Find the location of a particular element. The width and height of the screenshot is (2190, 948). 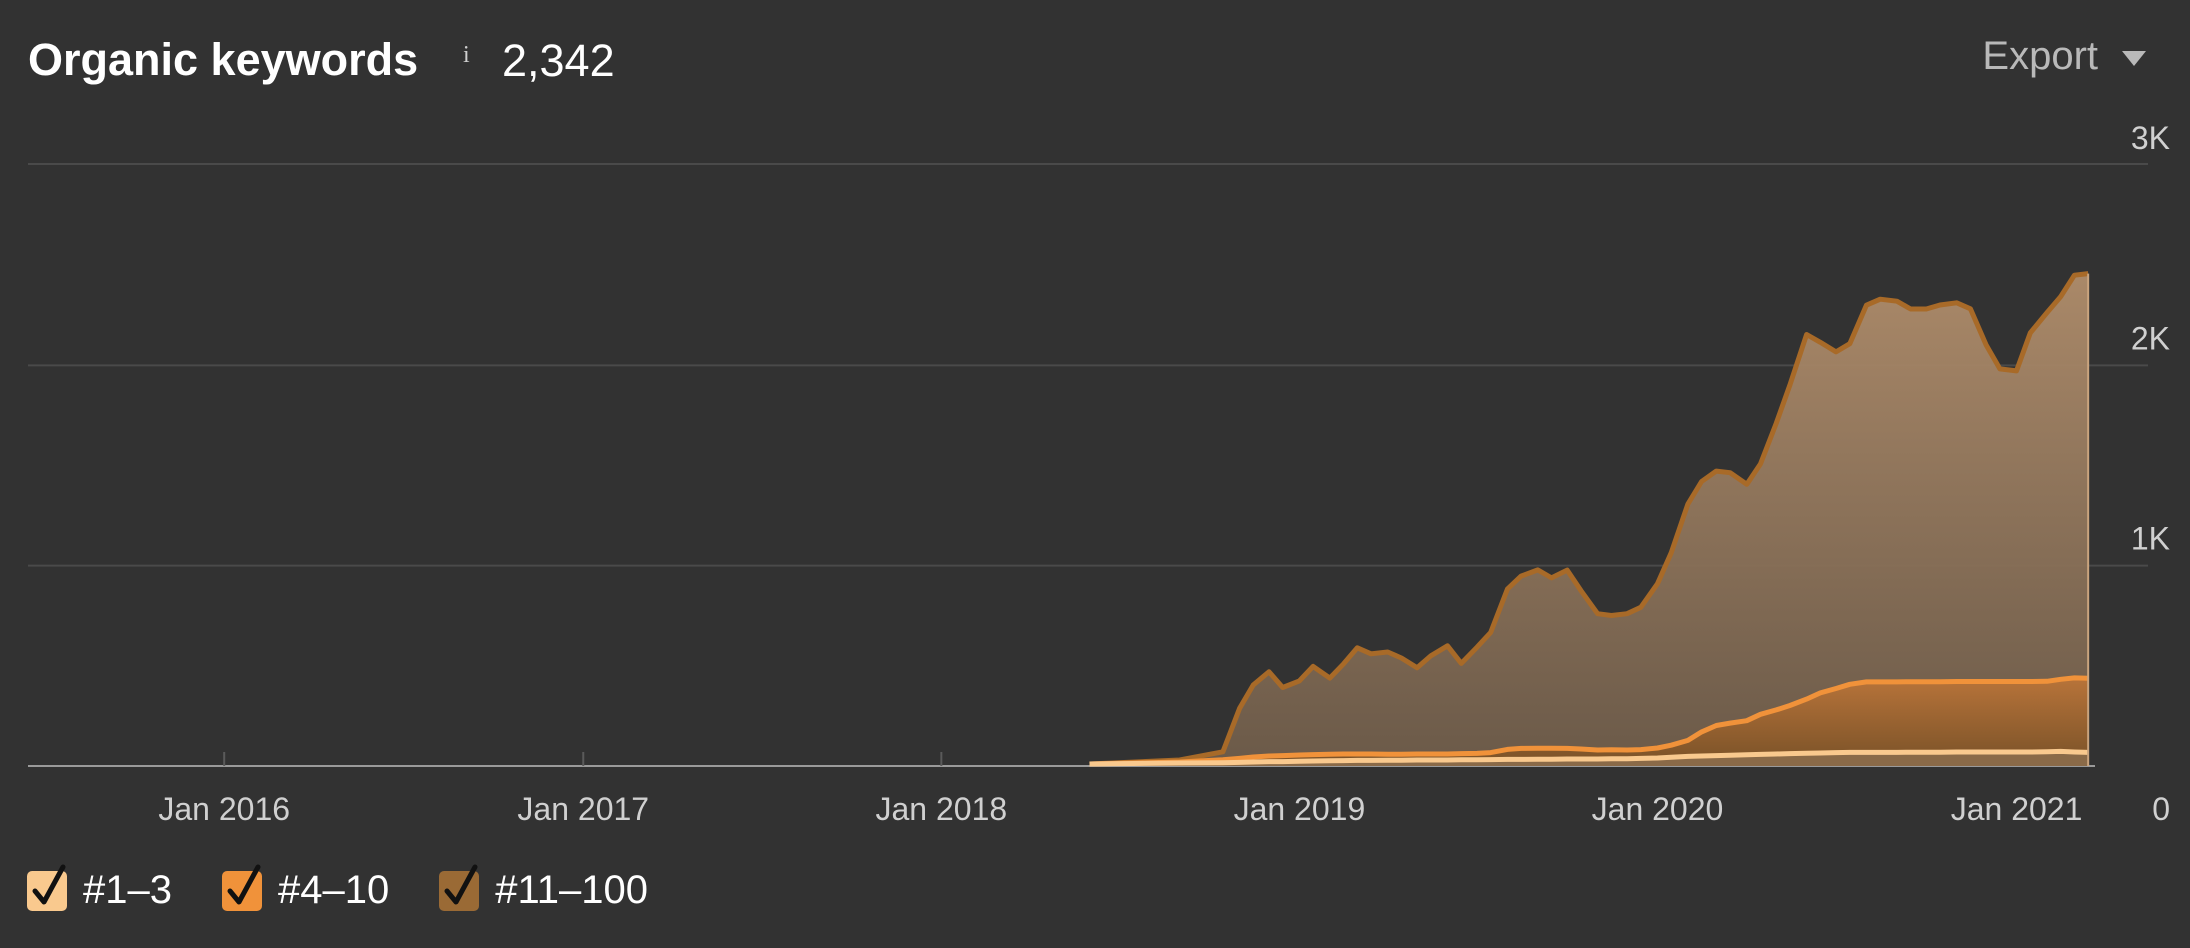

x-tick-label: Jan 2021 is located at coordinates (2017, 809).